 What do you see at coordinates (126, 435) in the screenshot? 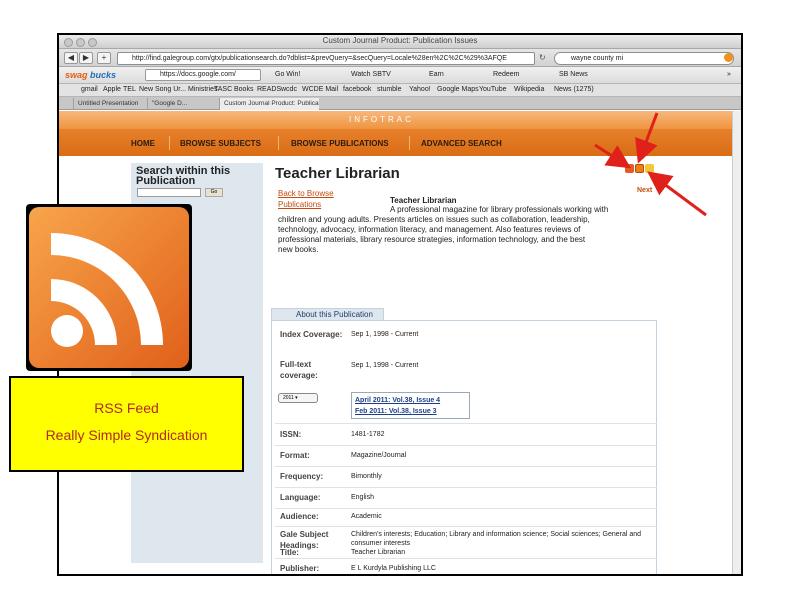
I see `rss-caption-subtitle: Really Simple Syndication` at bounding box center [126, 435].